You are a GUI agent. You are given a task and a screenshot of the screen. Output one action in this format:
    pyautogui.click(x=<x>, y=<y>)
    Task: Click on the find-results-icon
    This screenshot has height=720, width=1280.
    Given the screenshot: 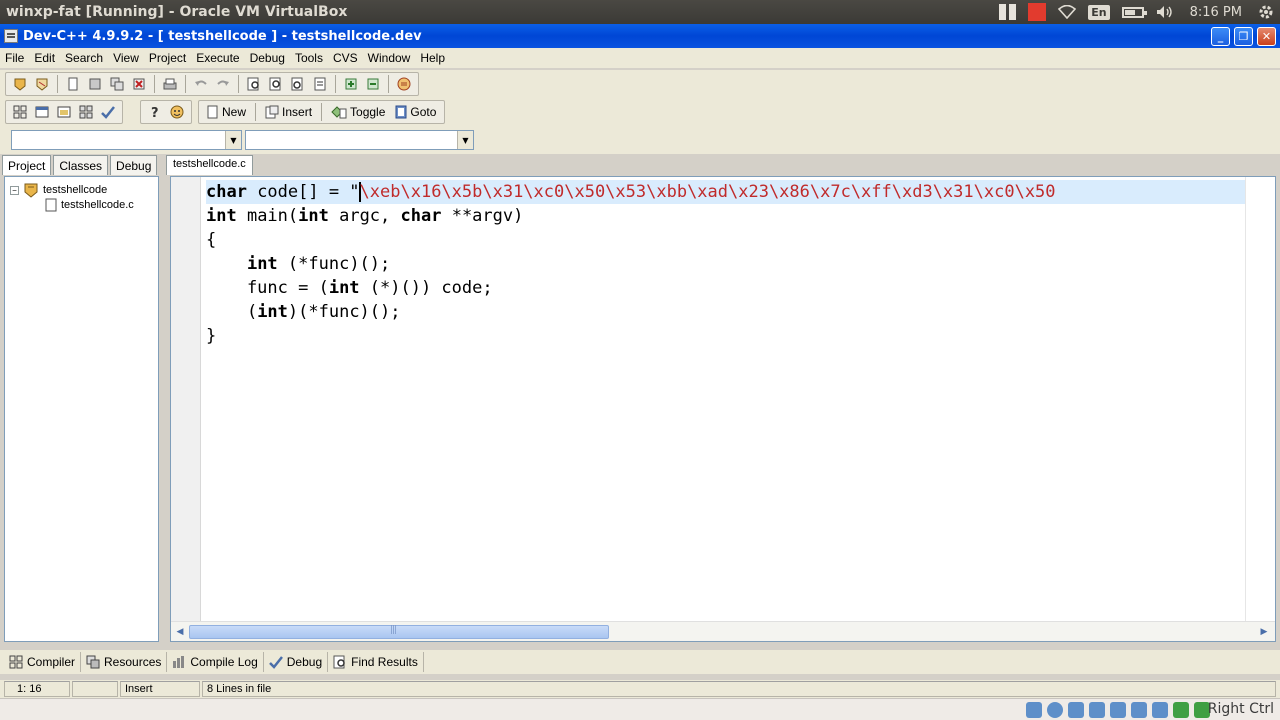 What is the action you would take?
    pyautogui.click(x=339, y=662)
    